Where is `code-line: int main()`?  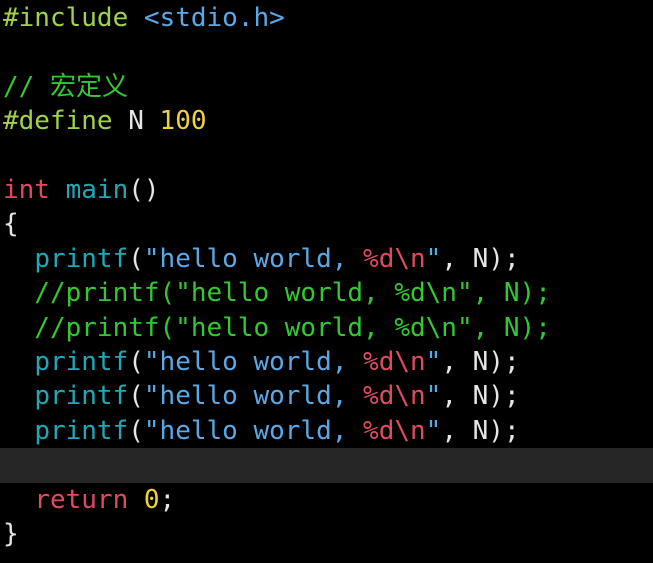
code-line: int main() is located at coordinates (326, 190).